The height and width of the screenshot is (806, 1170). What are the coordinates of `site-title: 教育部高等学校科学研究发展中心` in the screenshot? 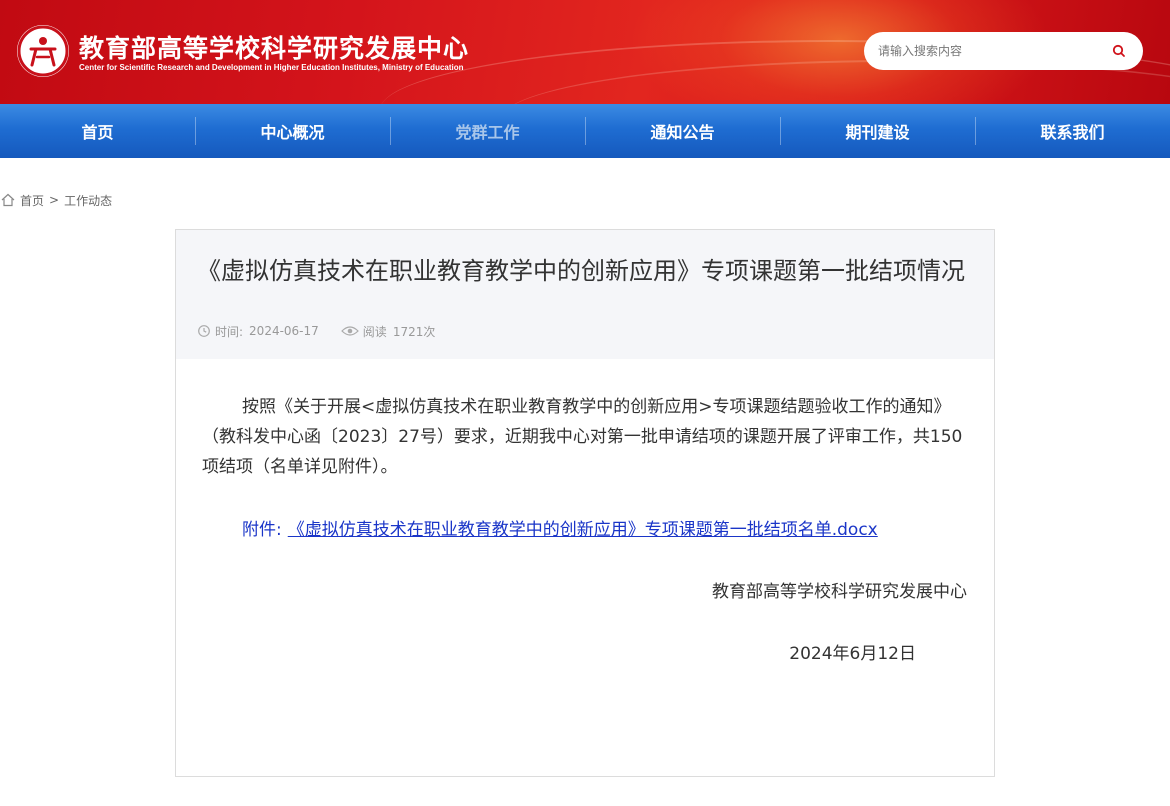 It's located at (274, 47).